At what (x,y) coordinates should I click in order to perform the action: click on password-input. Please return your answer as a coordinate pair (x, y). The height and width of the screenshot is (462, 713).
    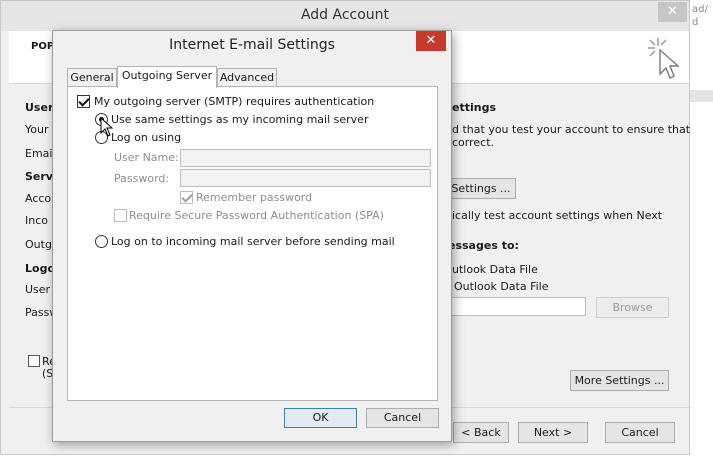
    Looking at the image, I should click on (305, 178).